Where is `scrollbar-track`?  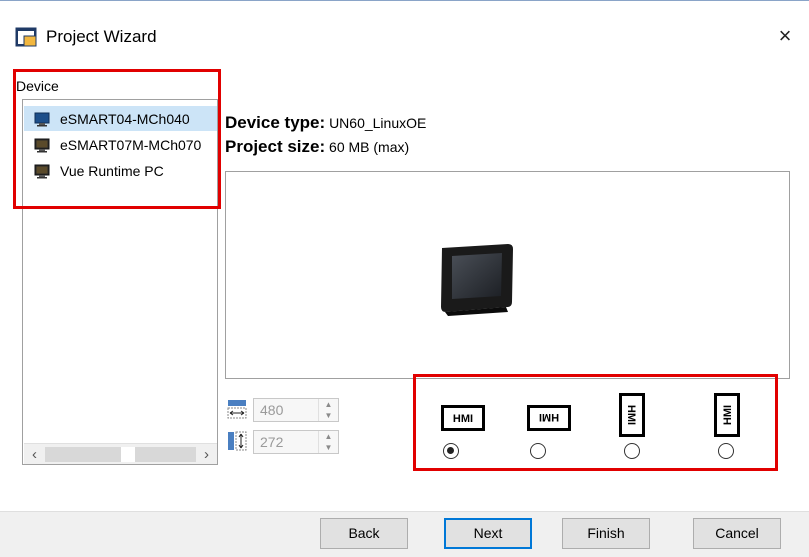
scrollbar-track is located at coordinates (120, 454).